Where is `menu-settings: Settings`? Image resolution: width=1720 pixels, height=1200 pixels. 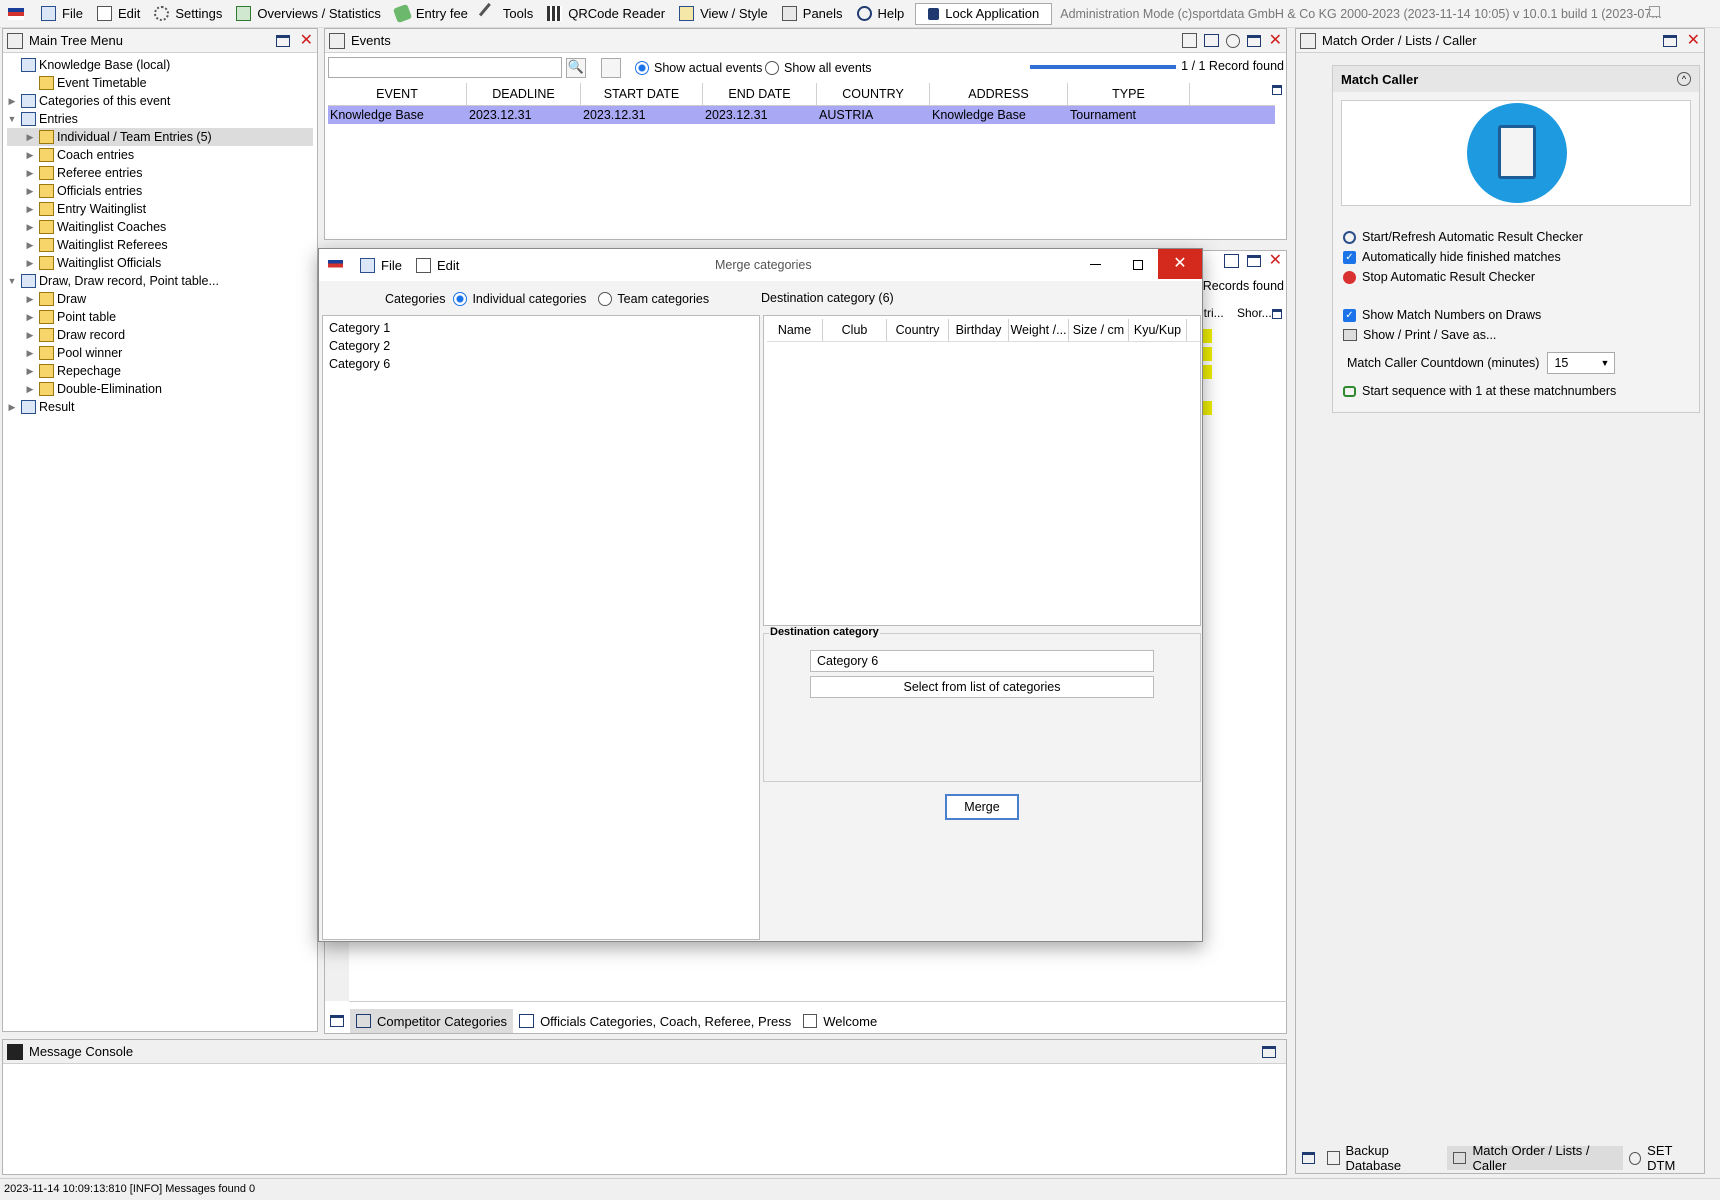
menu-settings: Settings is located at coordinates (188, 14).